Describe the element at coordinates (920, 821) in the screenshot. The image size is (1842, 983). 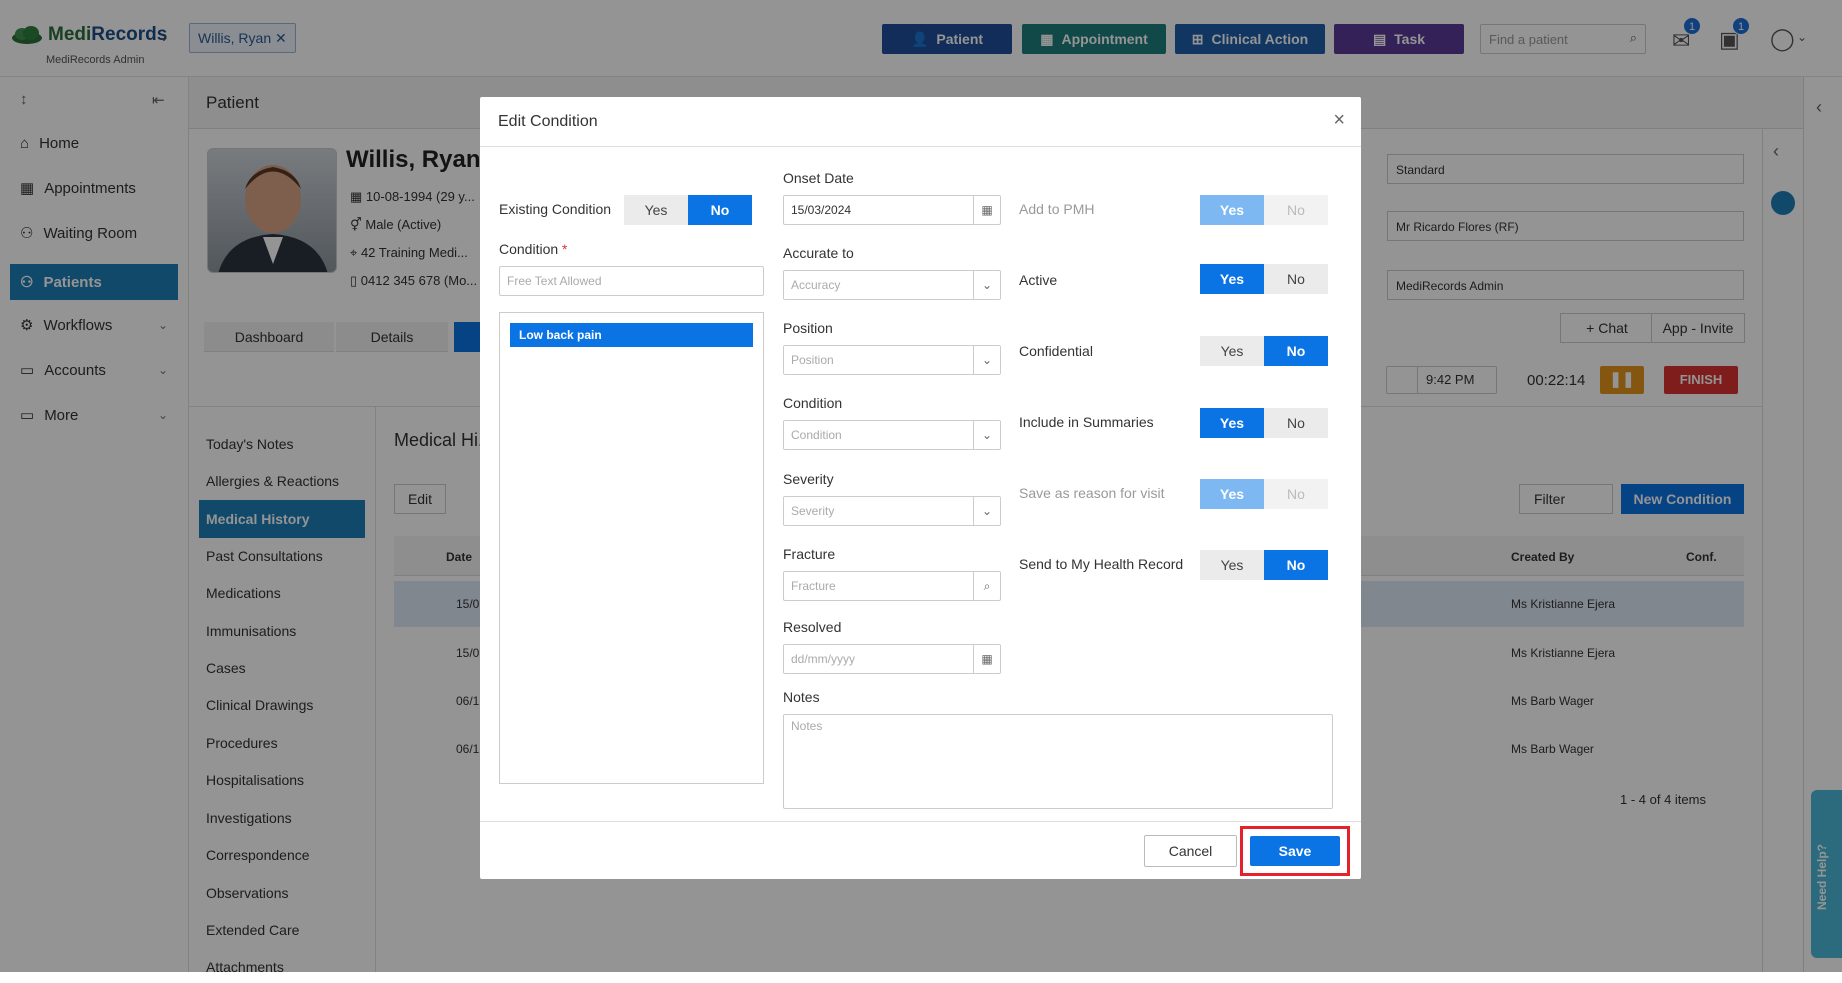
I see `dialog-footer-divider` at that location.